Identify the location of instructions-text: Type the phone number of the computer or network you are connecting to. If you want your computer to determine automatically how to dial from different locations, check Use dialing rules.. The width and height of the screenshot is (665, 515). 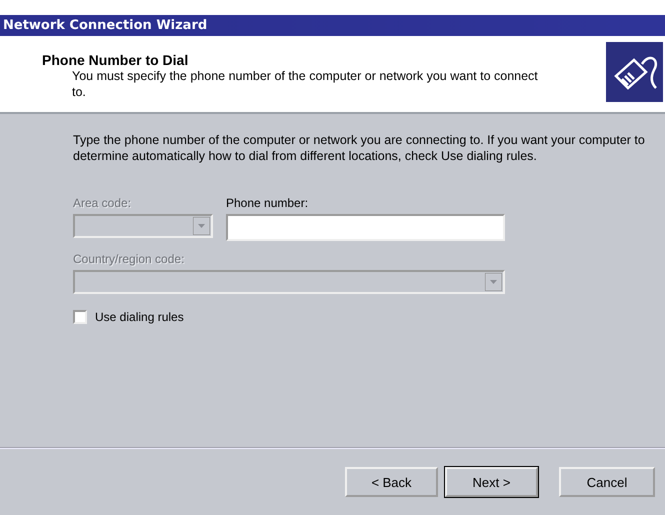
(359, 148).